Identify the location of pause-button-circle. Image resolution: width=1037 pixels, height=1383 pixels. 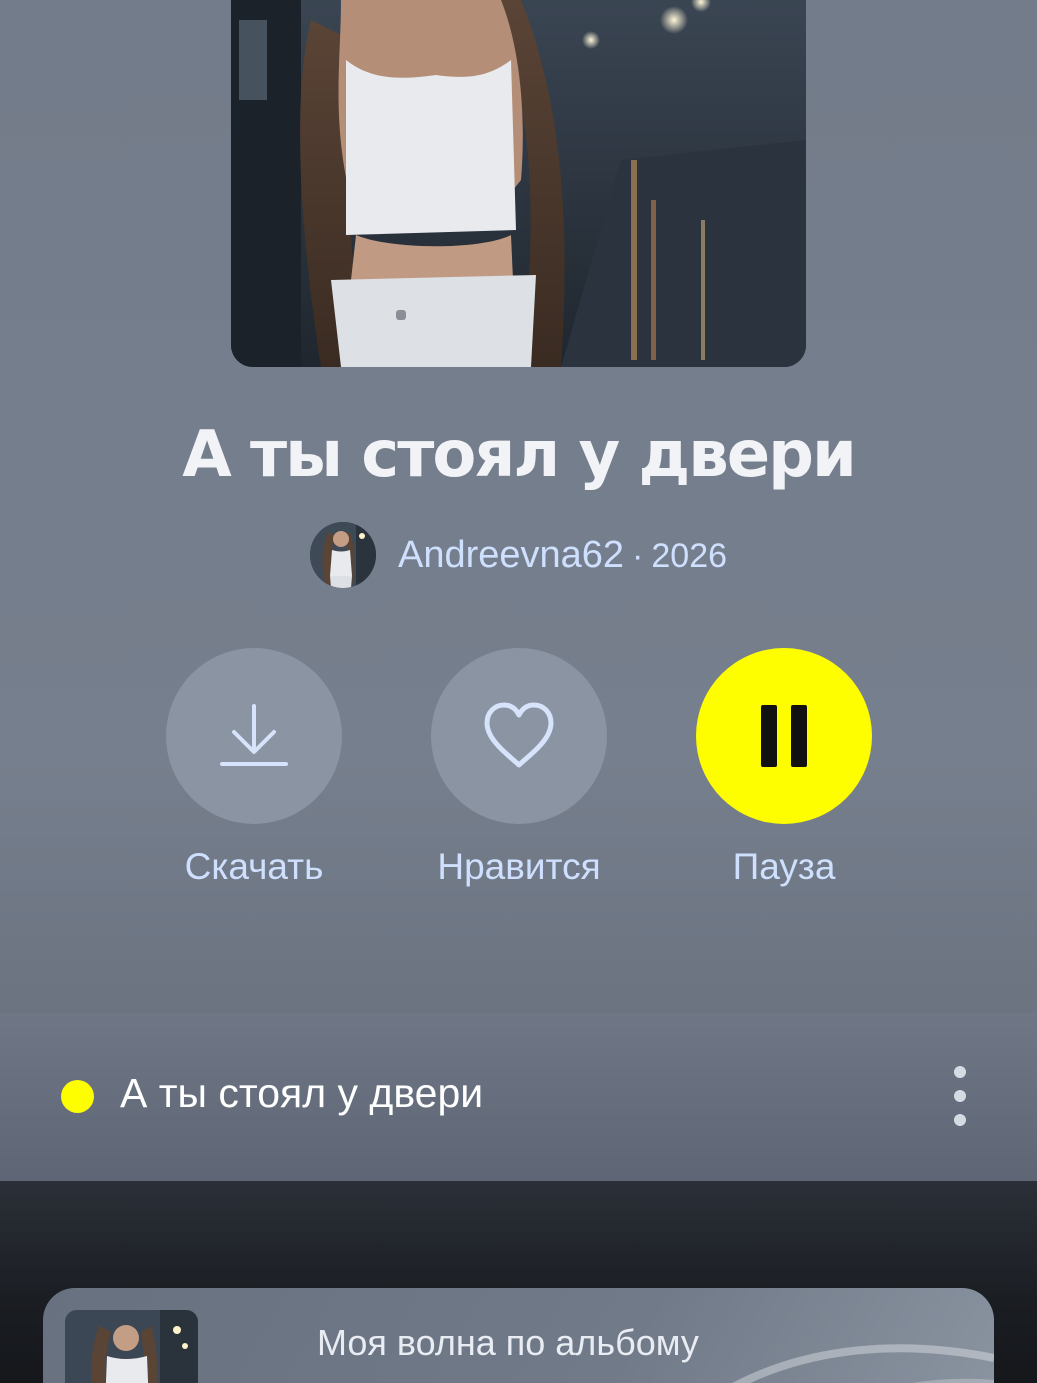
(784, 736).